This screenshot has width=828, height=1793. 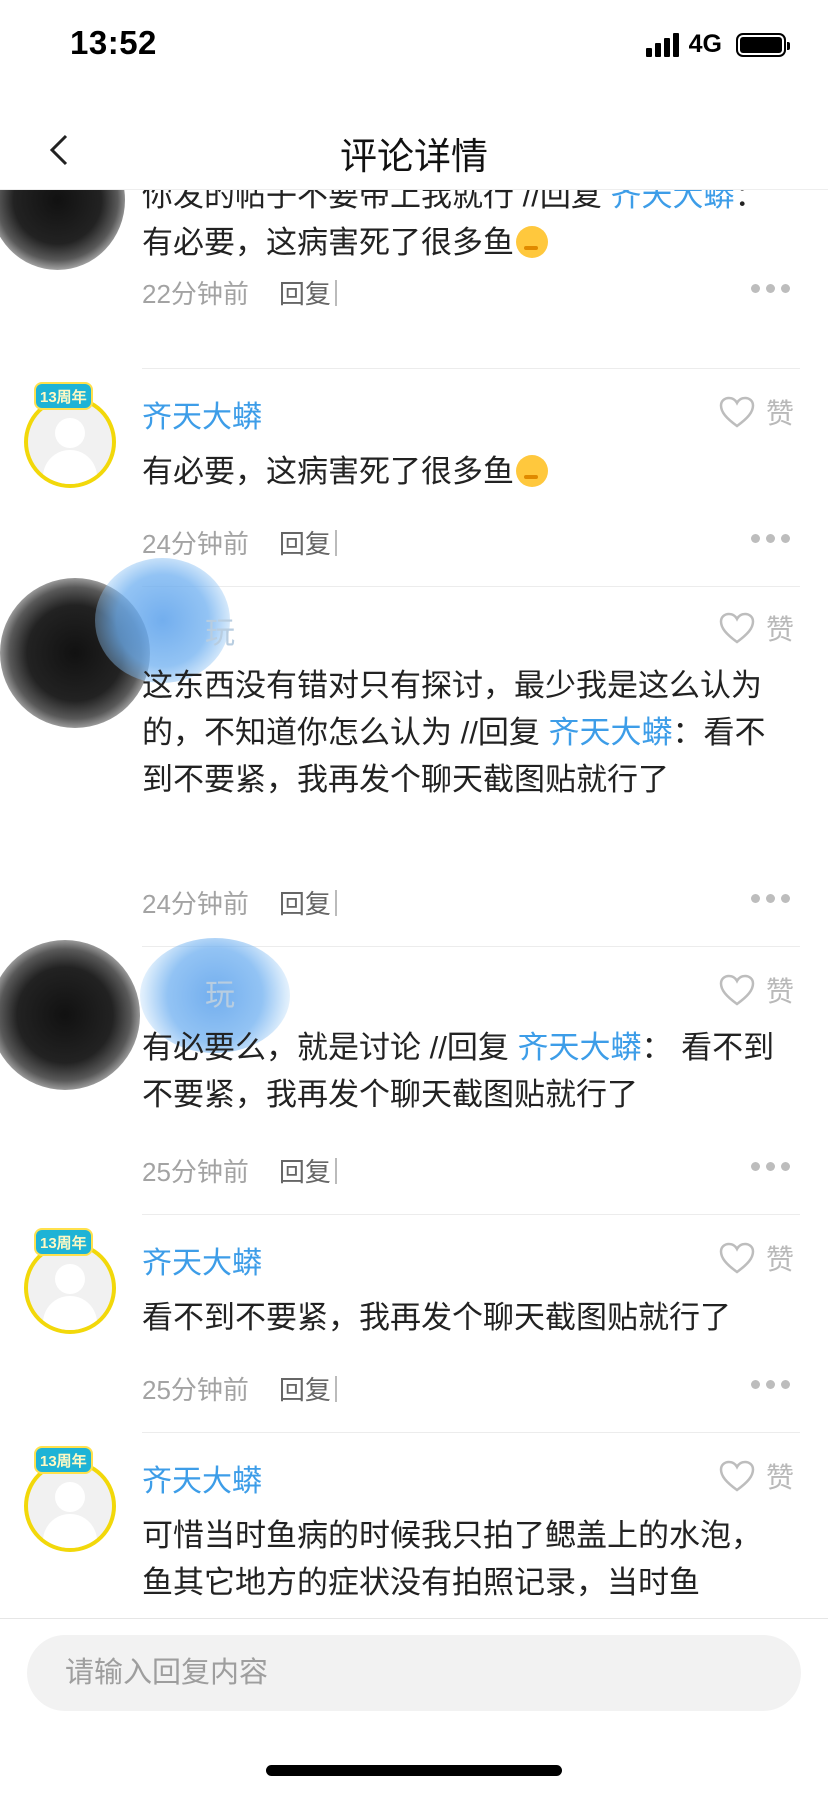 I want to click on comment-text: 你发的帖子不要带上我就行 //回复 齐天大蟒： 有必要，这病害死了很多鱼, so click(x=462, y=228).